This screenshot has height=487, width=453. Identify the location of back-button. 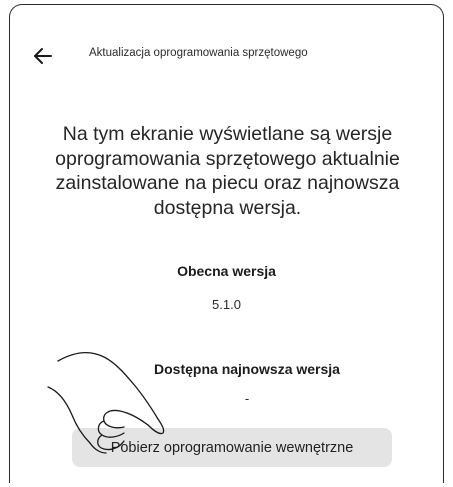
(43, 56).